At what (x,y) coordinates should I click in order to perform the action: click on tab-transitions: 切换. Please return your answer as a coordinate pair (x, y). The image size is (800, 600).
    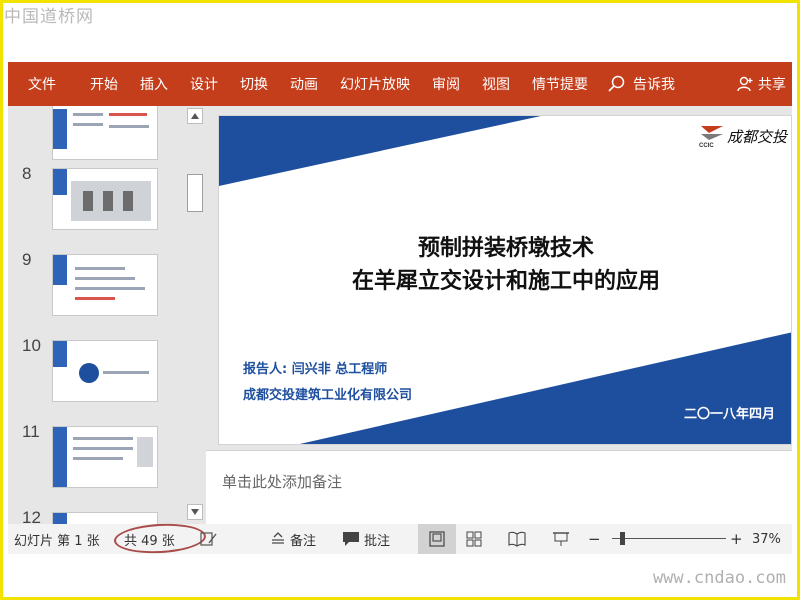
    Looking at the image, I should click on (254, 84).